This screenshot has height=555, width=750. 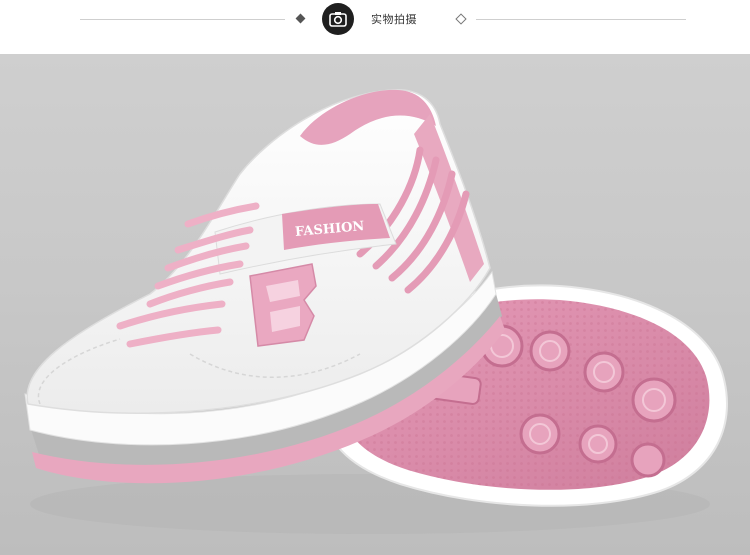 I want to click on diamond-icon, so click(x=300, y=18).